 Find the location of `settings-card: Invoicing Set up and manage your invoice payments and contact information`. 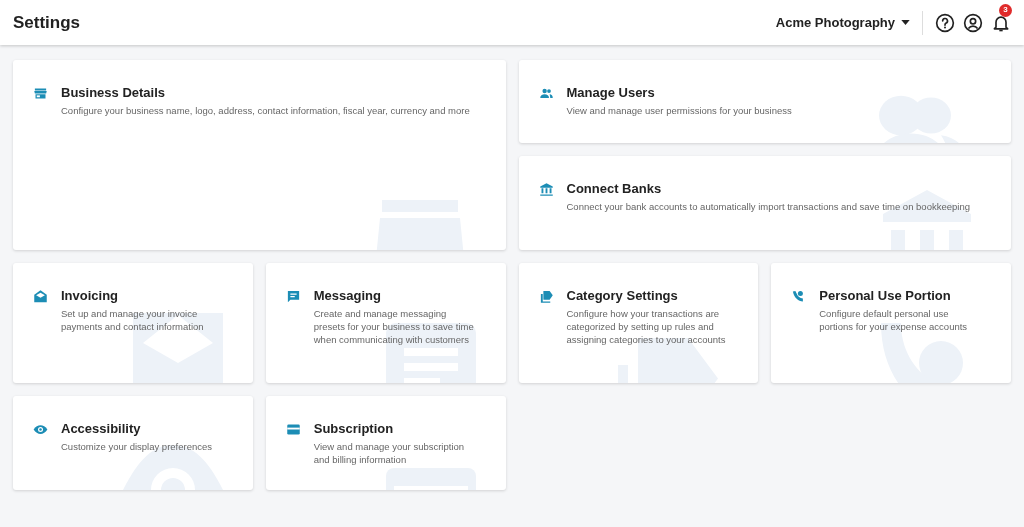

settings-card: Invoicing Set up and manage your invoice payments and contact information is located at coordinates (133, 323).